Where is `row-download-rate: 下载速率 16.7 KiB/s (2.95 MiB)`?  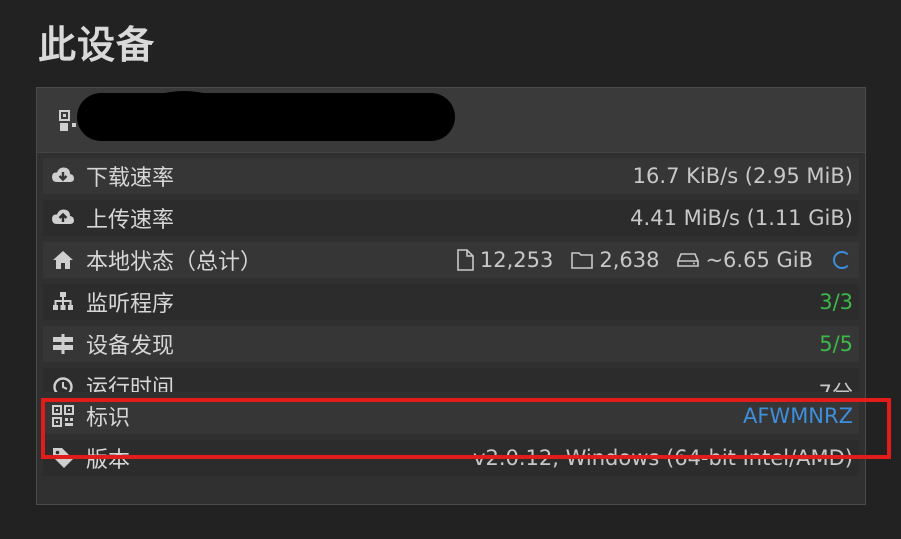
row-download-rate: 下载速率 16.7 KiB/s (2.95 MiB) is located at coordinates (451, 176).